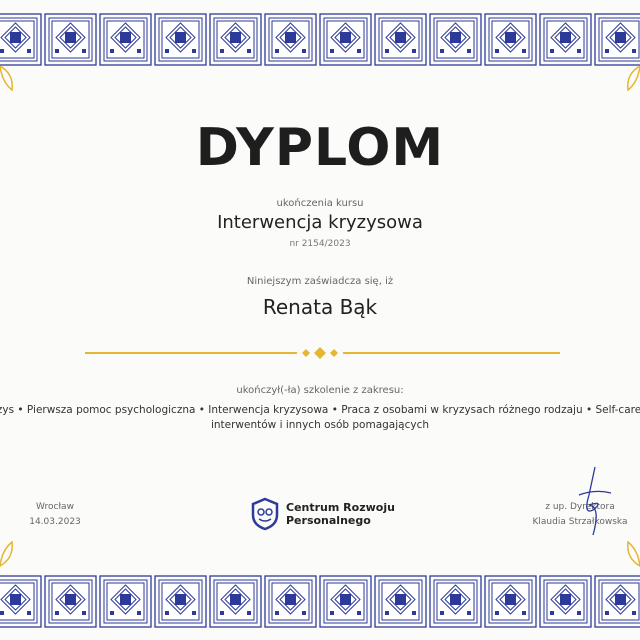 The width and height of the screenshot is (640, 640). I want to click on signature-icon, so click(595, 501).